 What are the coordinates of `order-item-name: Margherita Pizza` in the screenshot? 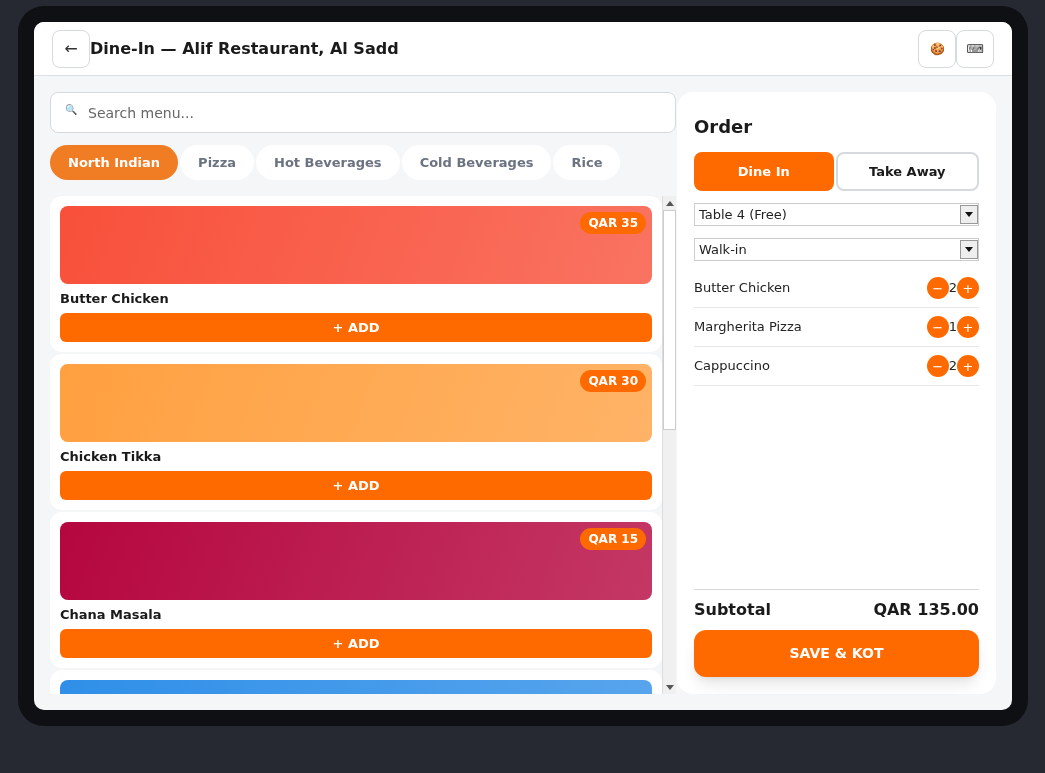 It's located at (748, 327).